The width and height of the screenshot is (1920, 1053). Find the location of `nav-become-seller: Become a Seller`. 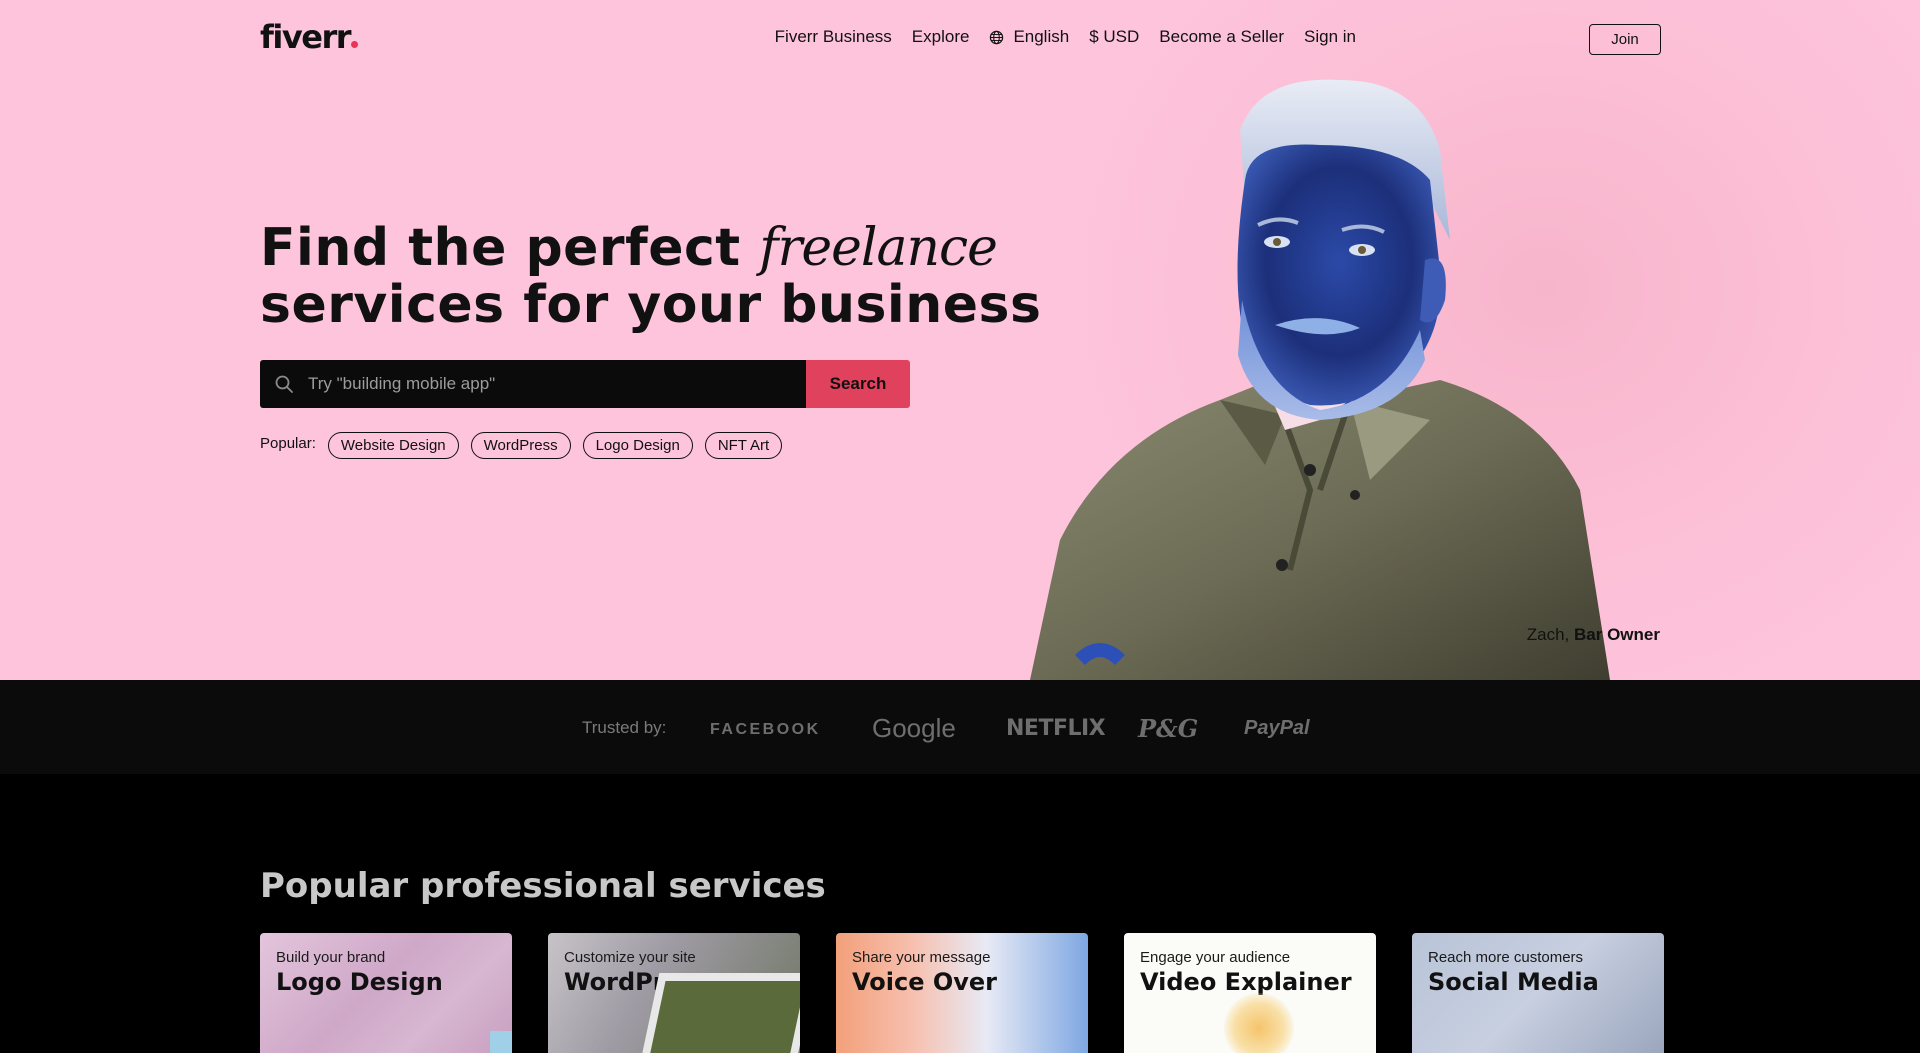

nav-become-seller: Become a Seller is located at coordinates (1221, 37).